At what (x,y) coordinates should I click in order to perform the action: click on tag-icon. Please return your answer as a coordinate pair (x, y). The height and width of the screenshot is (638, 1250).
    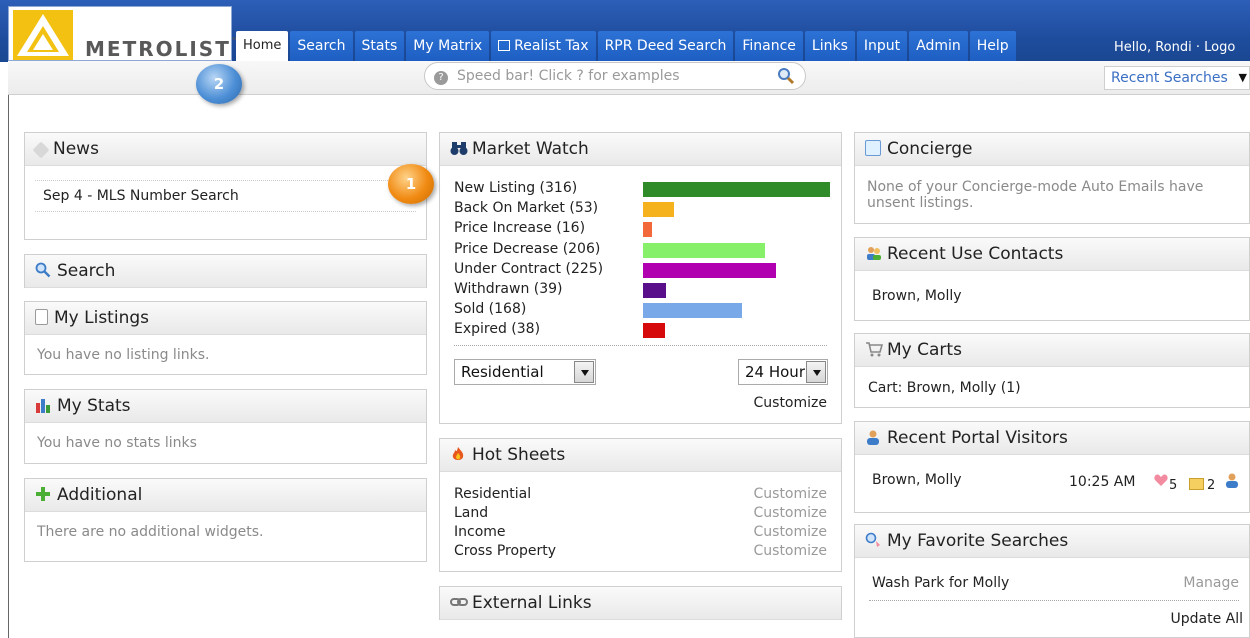
    Looking at the image, I should click on (41, 150).